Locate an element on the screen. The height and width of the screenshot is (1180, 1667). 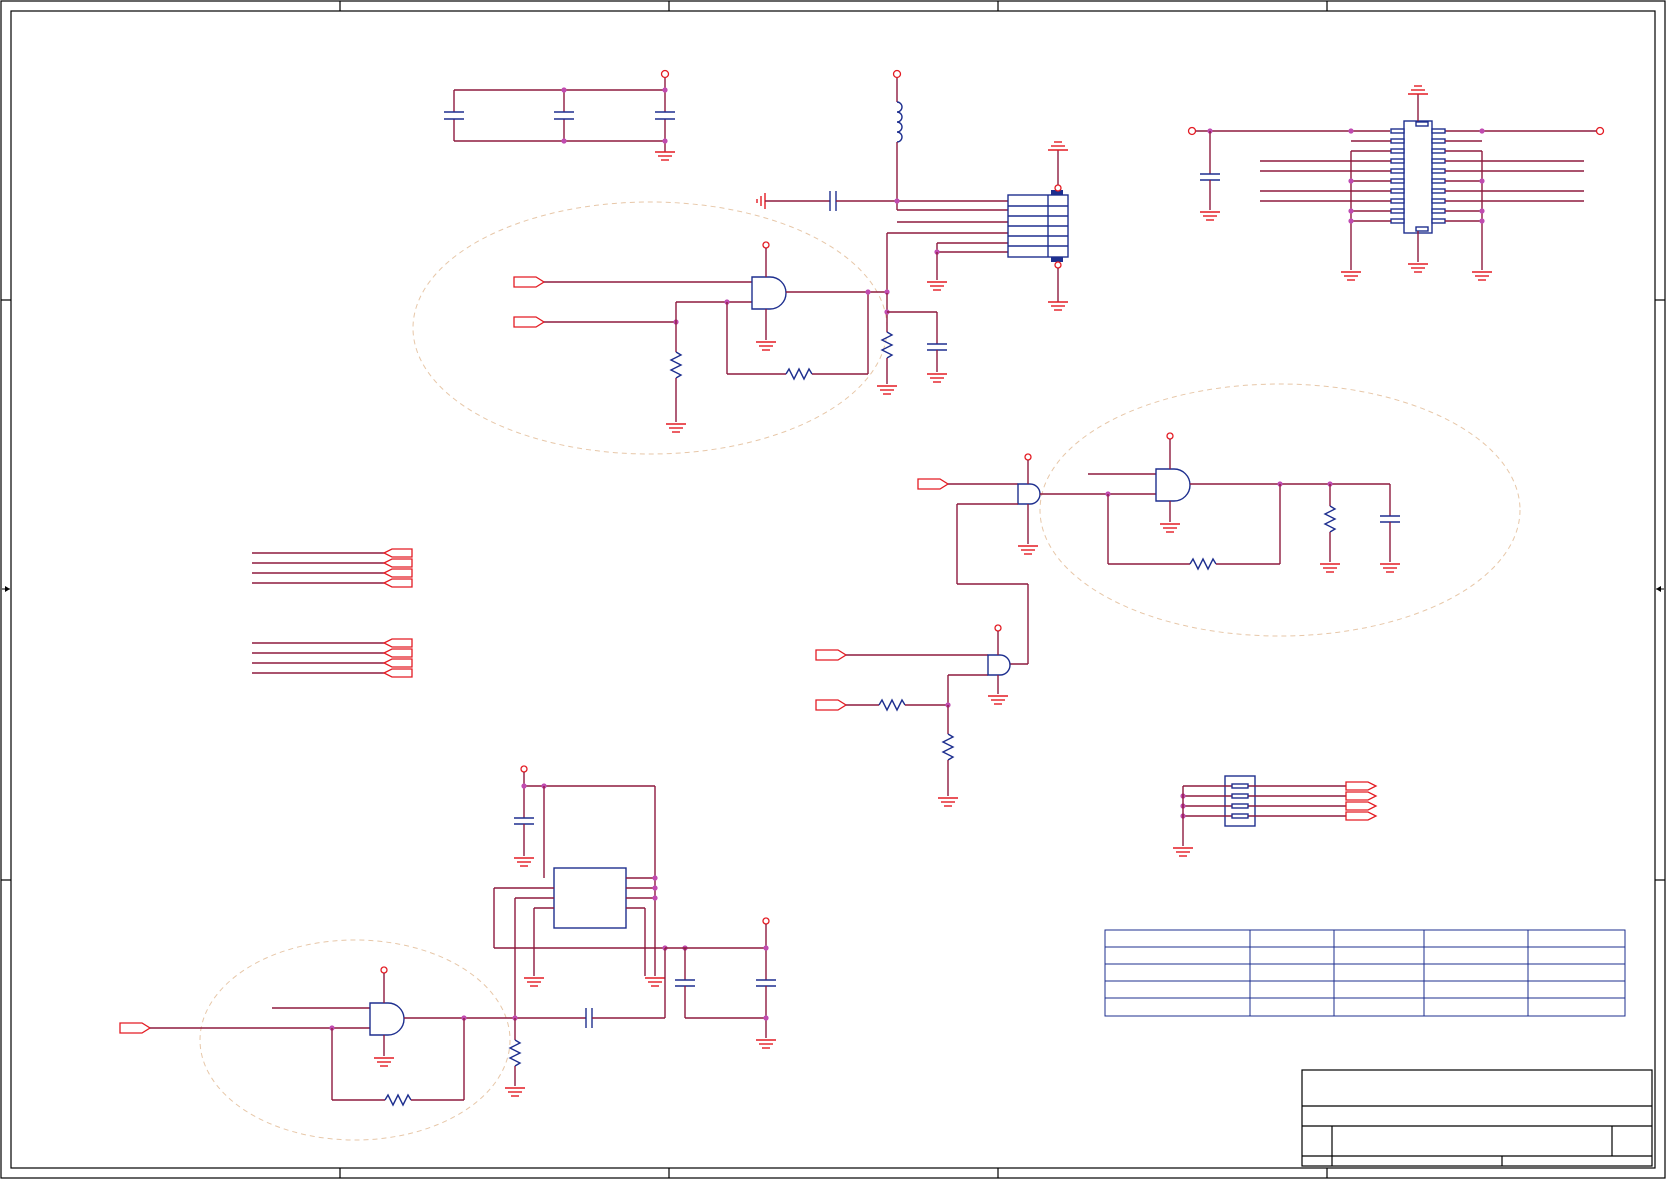
inductor-symbol is located at coordinates (899, 122).